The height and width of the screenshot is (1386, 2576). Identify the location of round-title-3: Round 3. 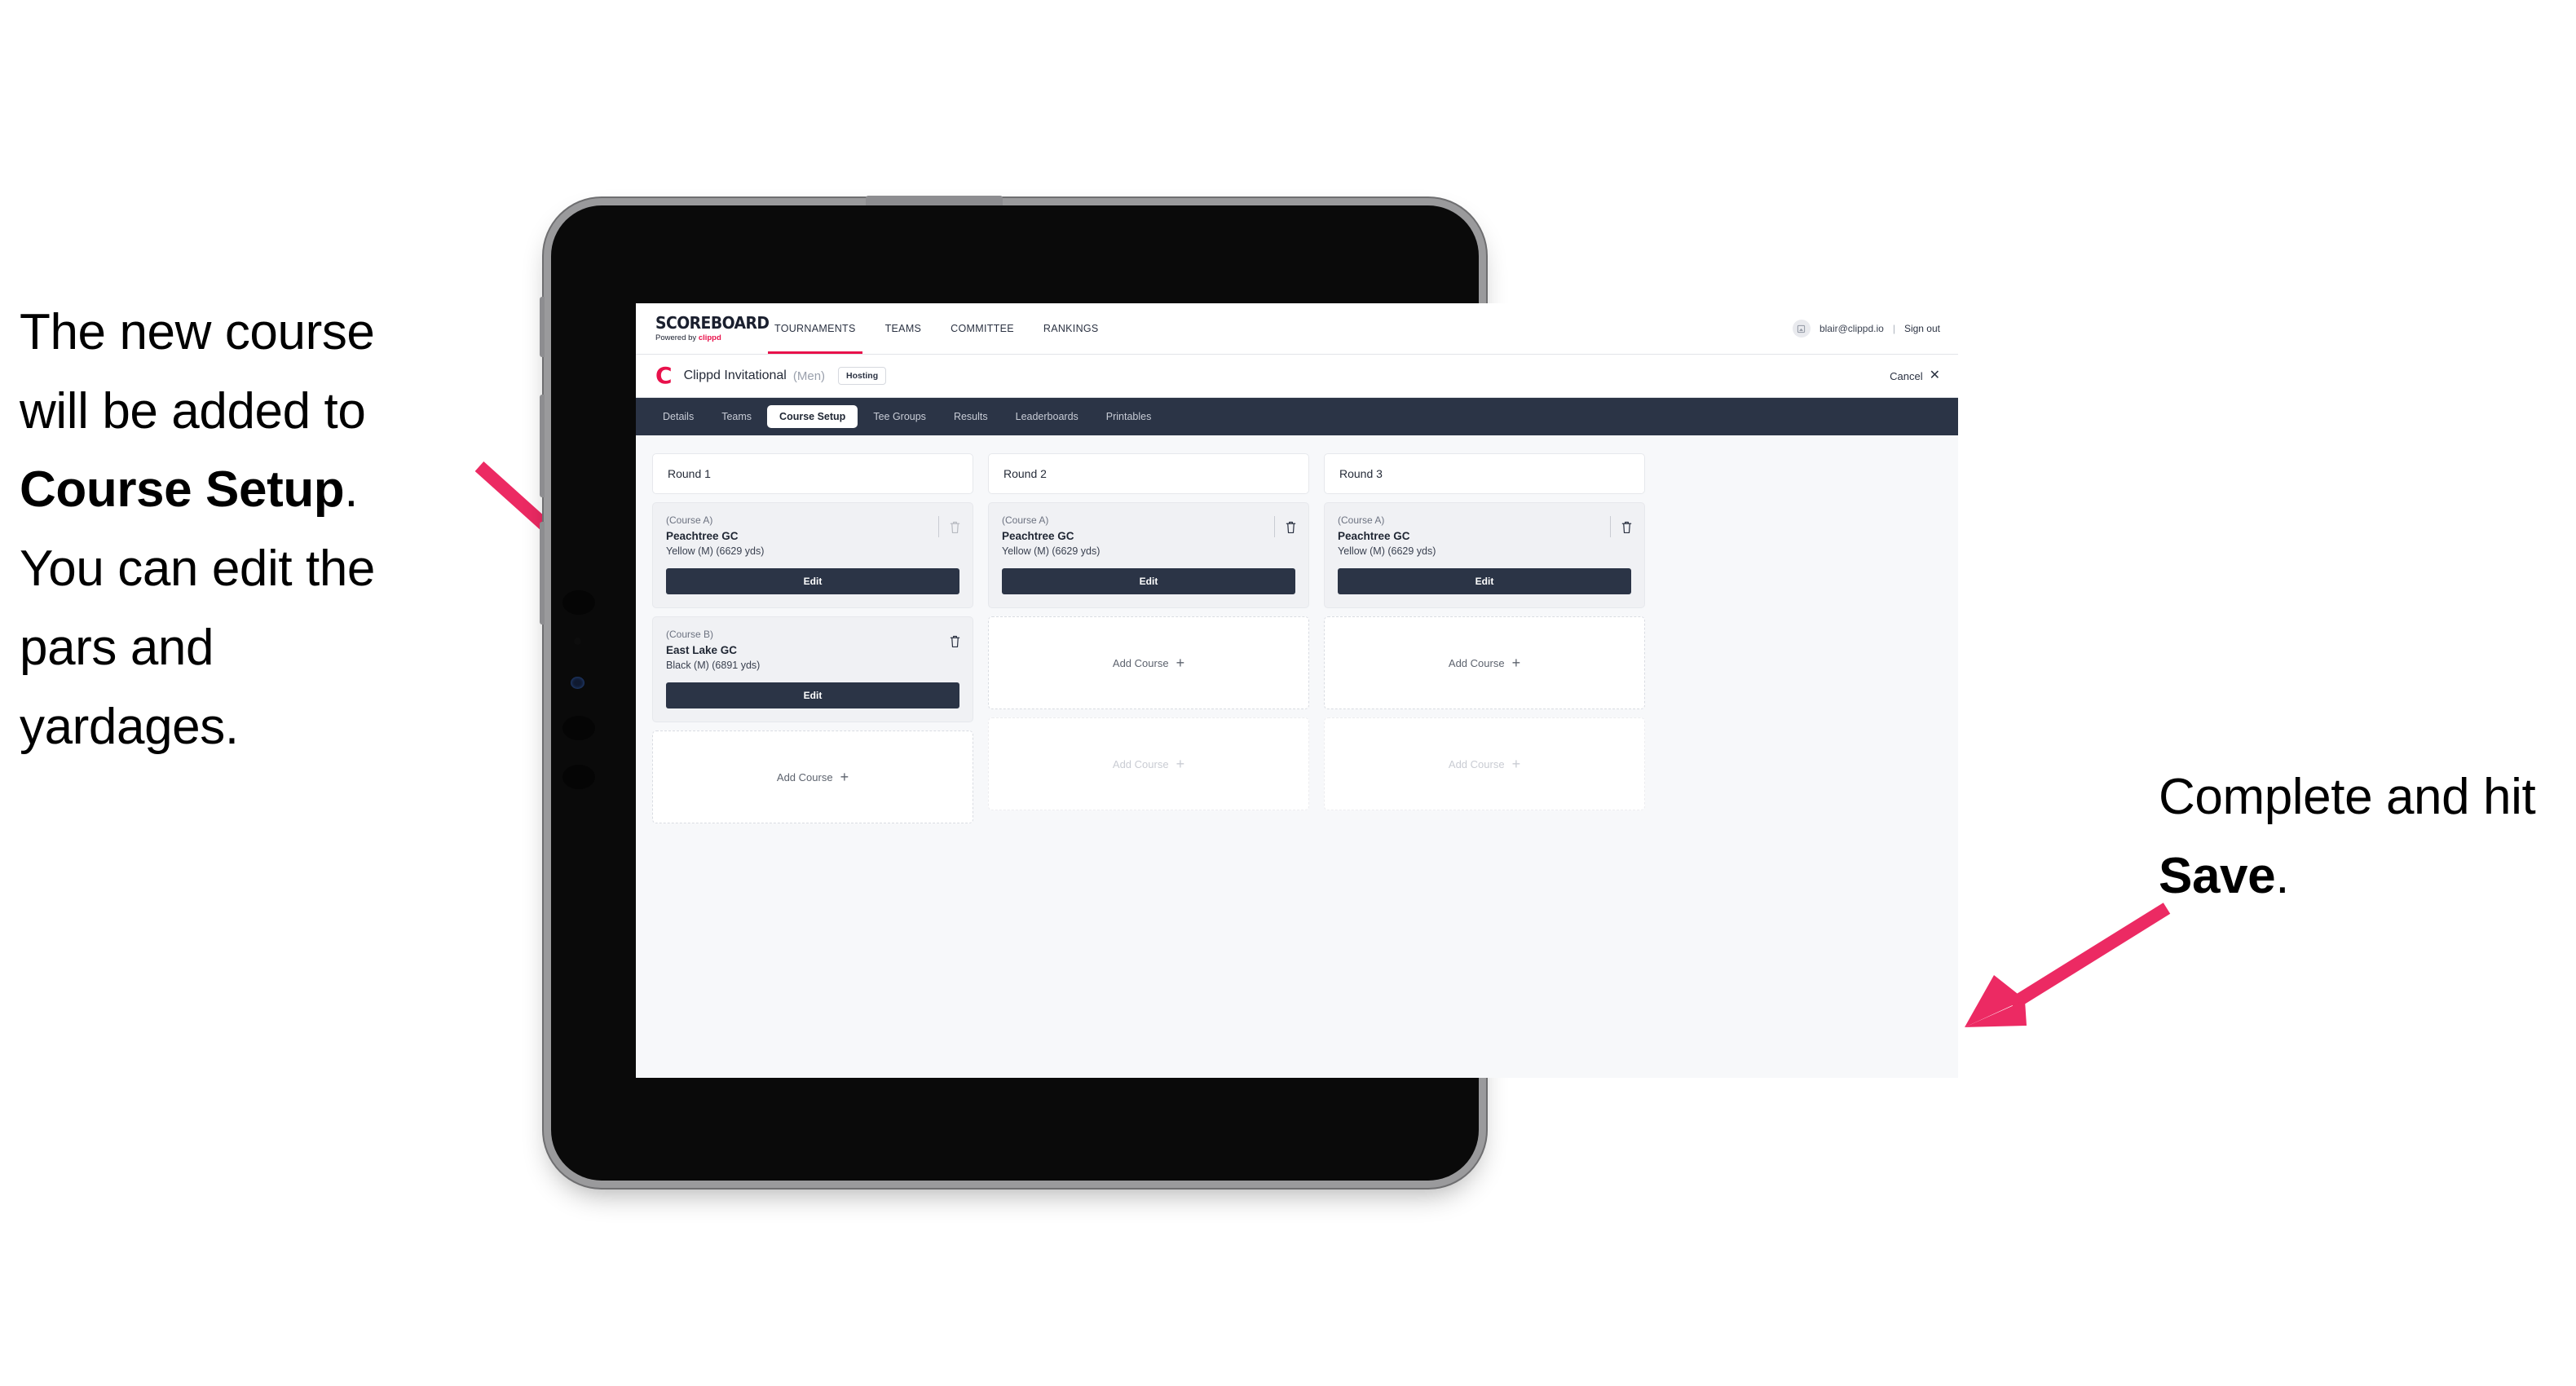
(1484, 474).